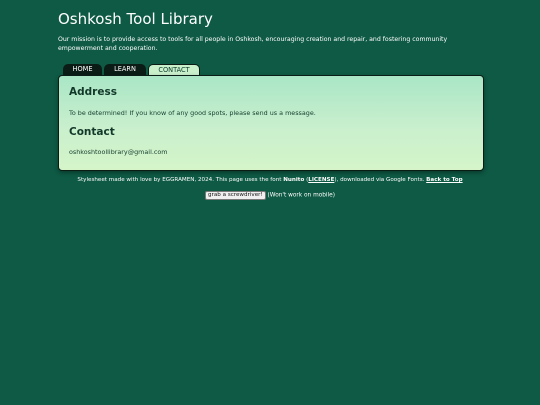  What do you see at coordinates (321, 180) in the screenshot?
I see `license-link: LICENSE` at bounding box center [321, 180].